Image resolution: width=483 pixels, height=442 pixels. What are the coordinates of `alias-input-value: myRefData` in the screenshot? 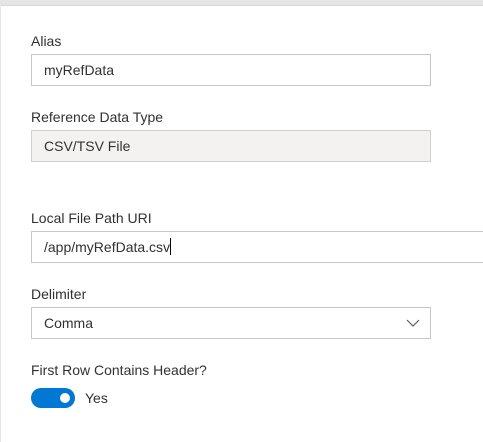 It's located at (79, 70).